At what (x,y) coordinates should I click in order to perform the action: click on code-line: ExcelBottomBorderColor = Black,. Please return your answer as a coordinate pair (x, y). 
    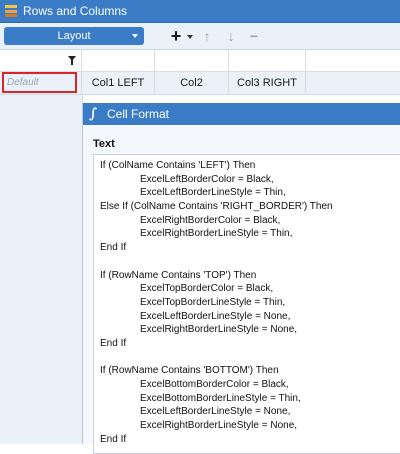
    Looking at the image, I should click on (214, 384).